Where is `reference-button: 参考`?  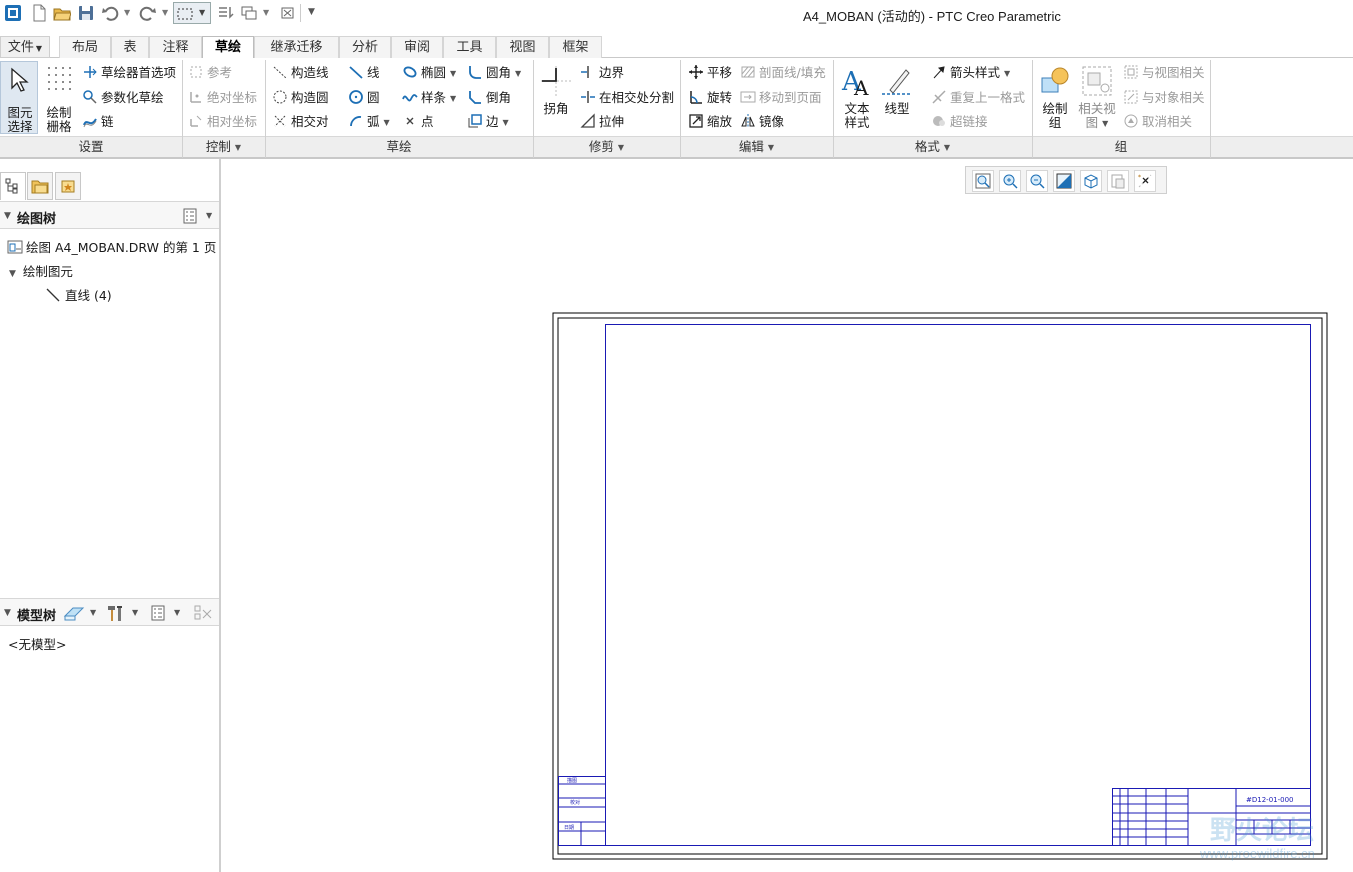 reference-button: 参考 is located at coordinates (210, 73).